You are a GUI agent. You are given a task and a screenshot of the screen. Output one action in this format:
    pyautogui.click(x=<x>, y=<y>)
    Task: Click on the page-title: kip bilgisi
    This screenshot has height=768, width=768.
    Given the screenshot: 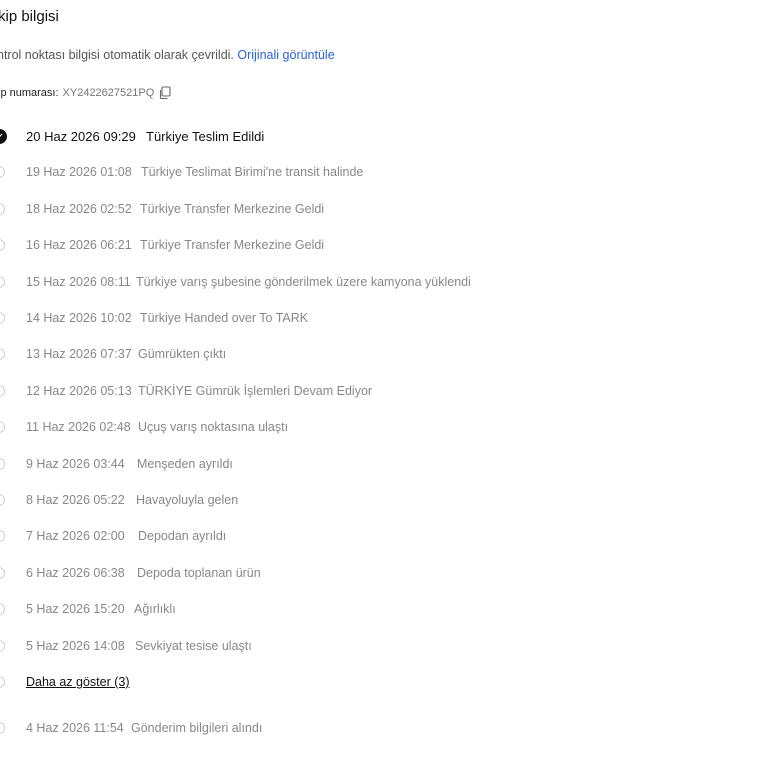 What is the action you would take?
    pyautogui.click(x=29, y=16)
    